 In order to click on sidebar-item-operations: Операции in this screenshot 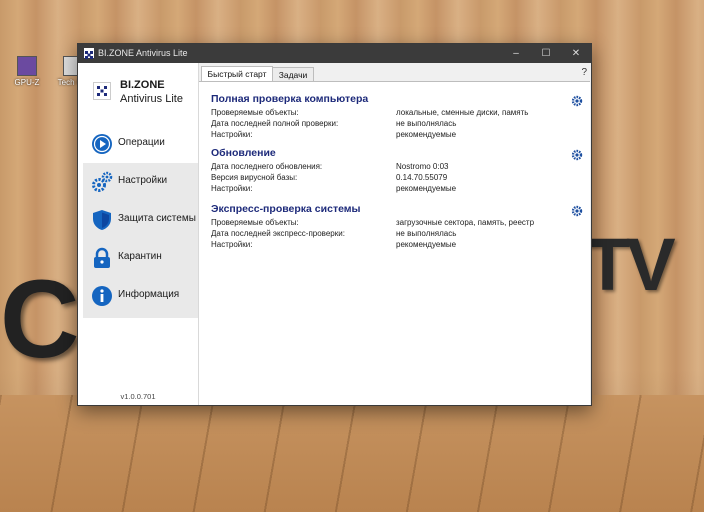, I will do `click(140, 144)`.